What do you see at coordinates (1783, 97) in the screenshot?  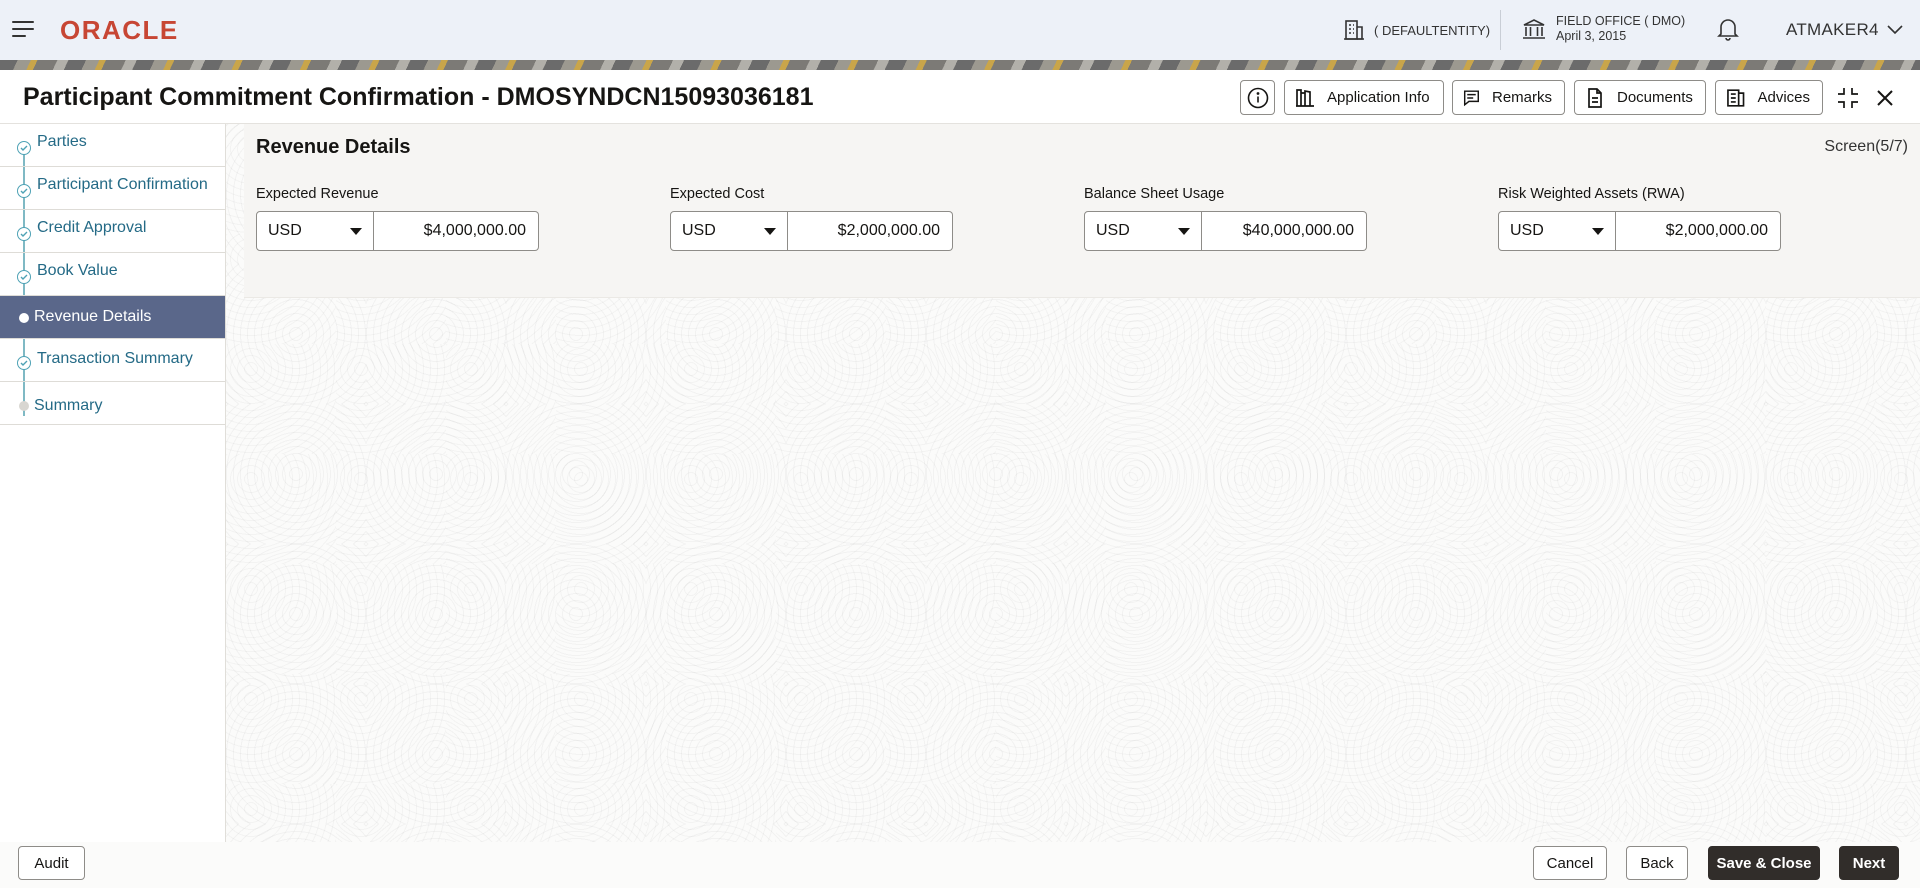 I see `advices-label: Advices` at bounding box center [1783, 97].